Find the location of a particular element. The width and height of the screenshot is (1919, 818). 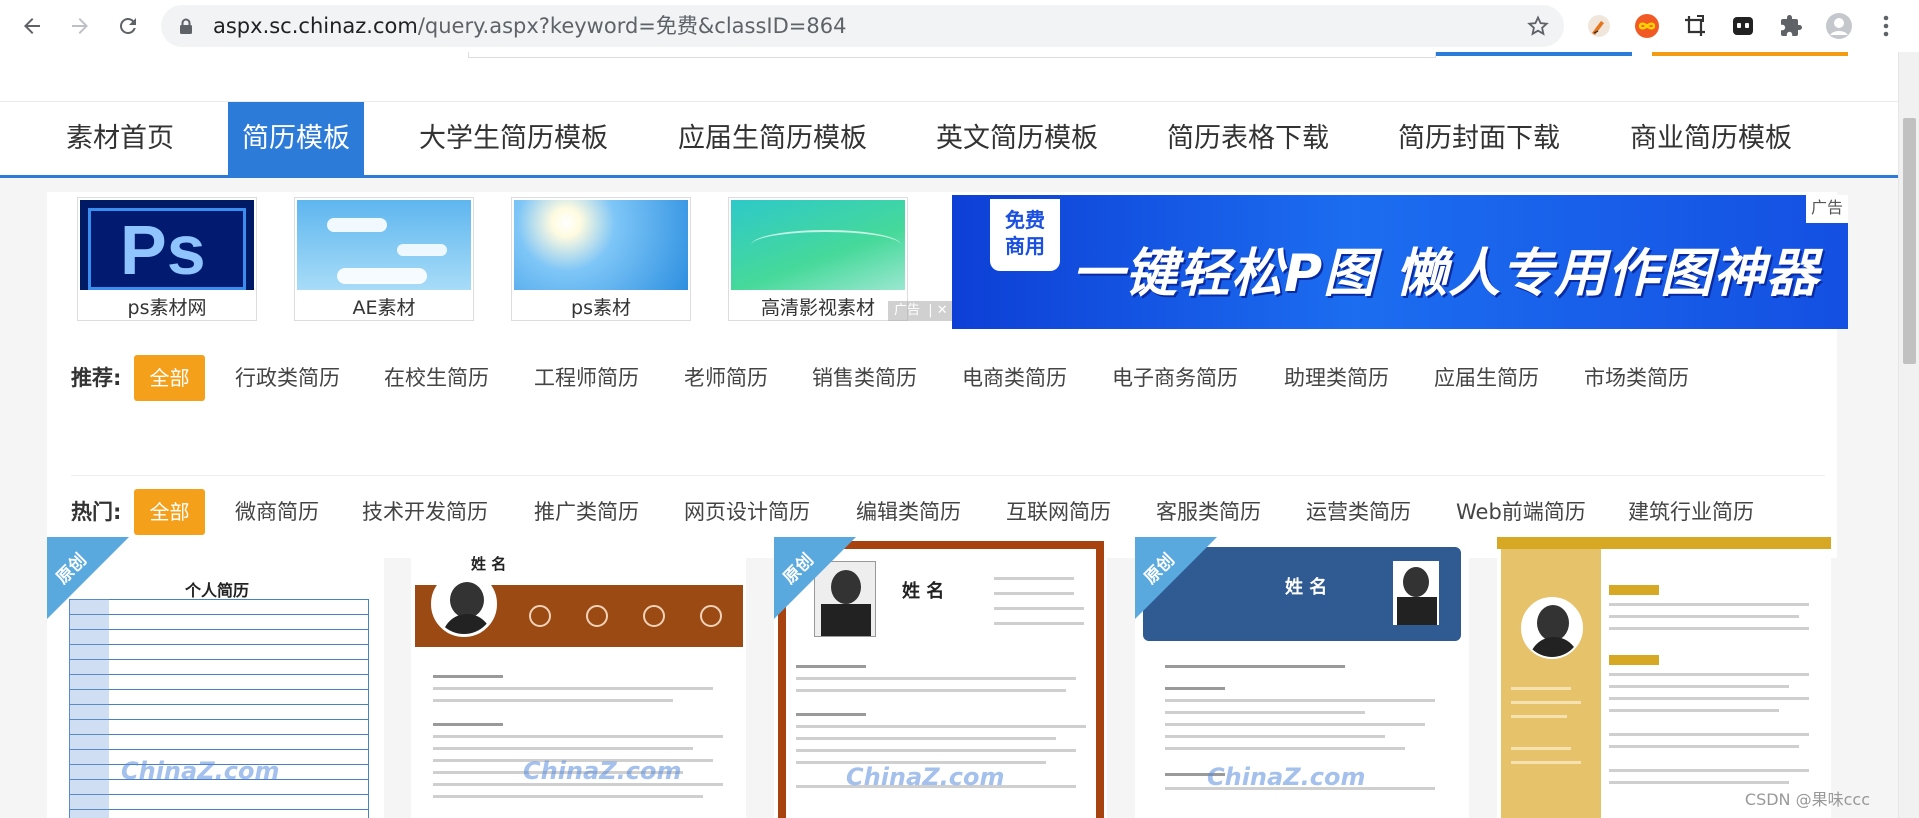

phone-circle-icon is located at coordinates (597, 616).